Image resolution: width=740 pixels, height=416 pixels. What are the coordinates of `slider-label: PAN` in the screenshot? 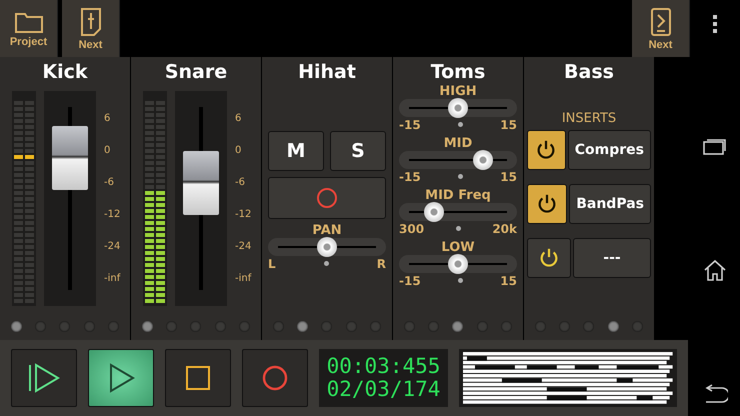 It's located at (327, 230).